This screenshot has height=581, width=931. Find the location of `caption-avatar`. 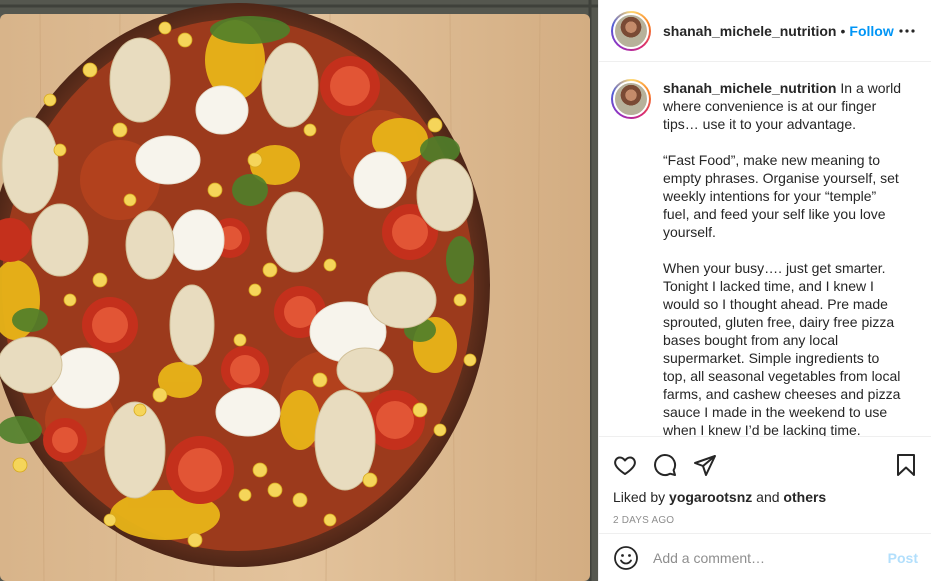

caption-avatar is located at coordinates (631, 99).